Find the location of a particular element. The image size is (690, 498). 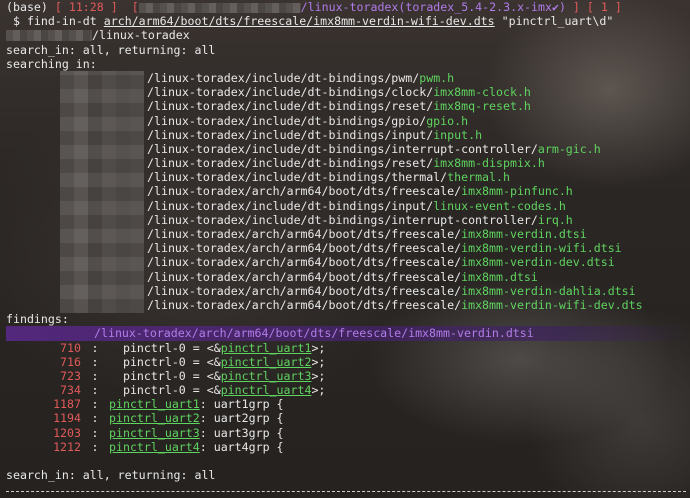

finding-suffix: : uart4grp { is located at coordinates (241, 446).